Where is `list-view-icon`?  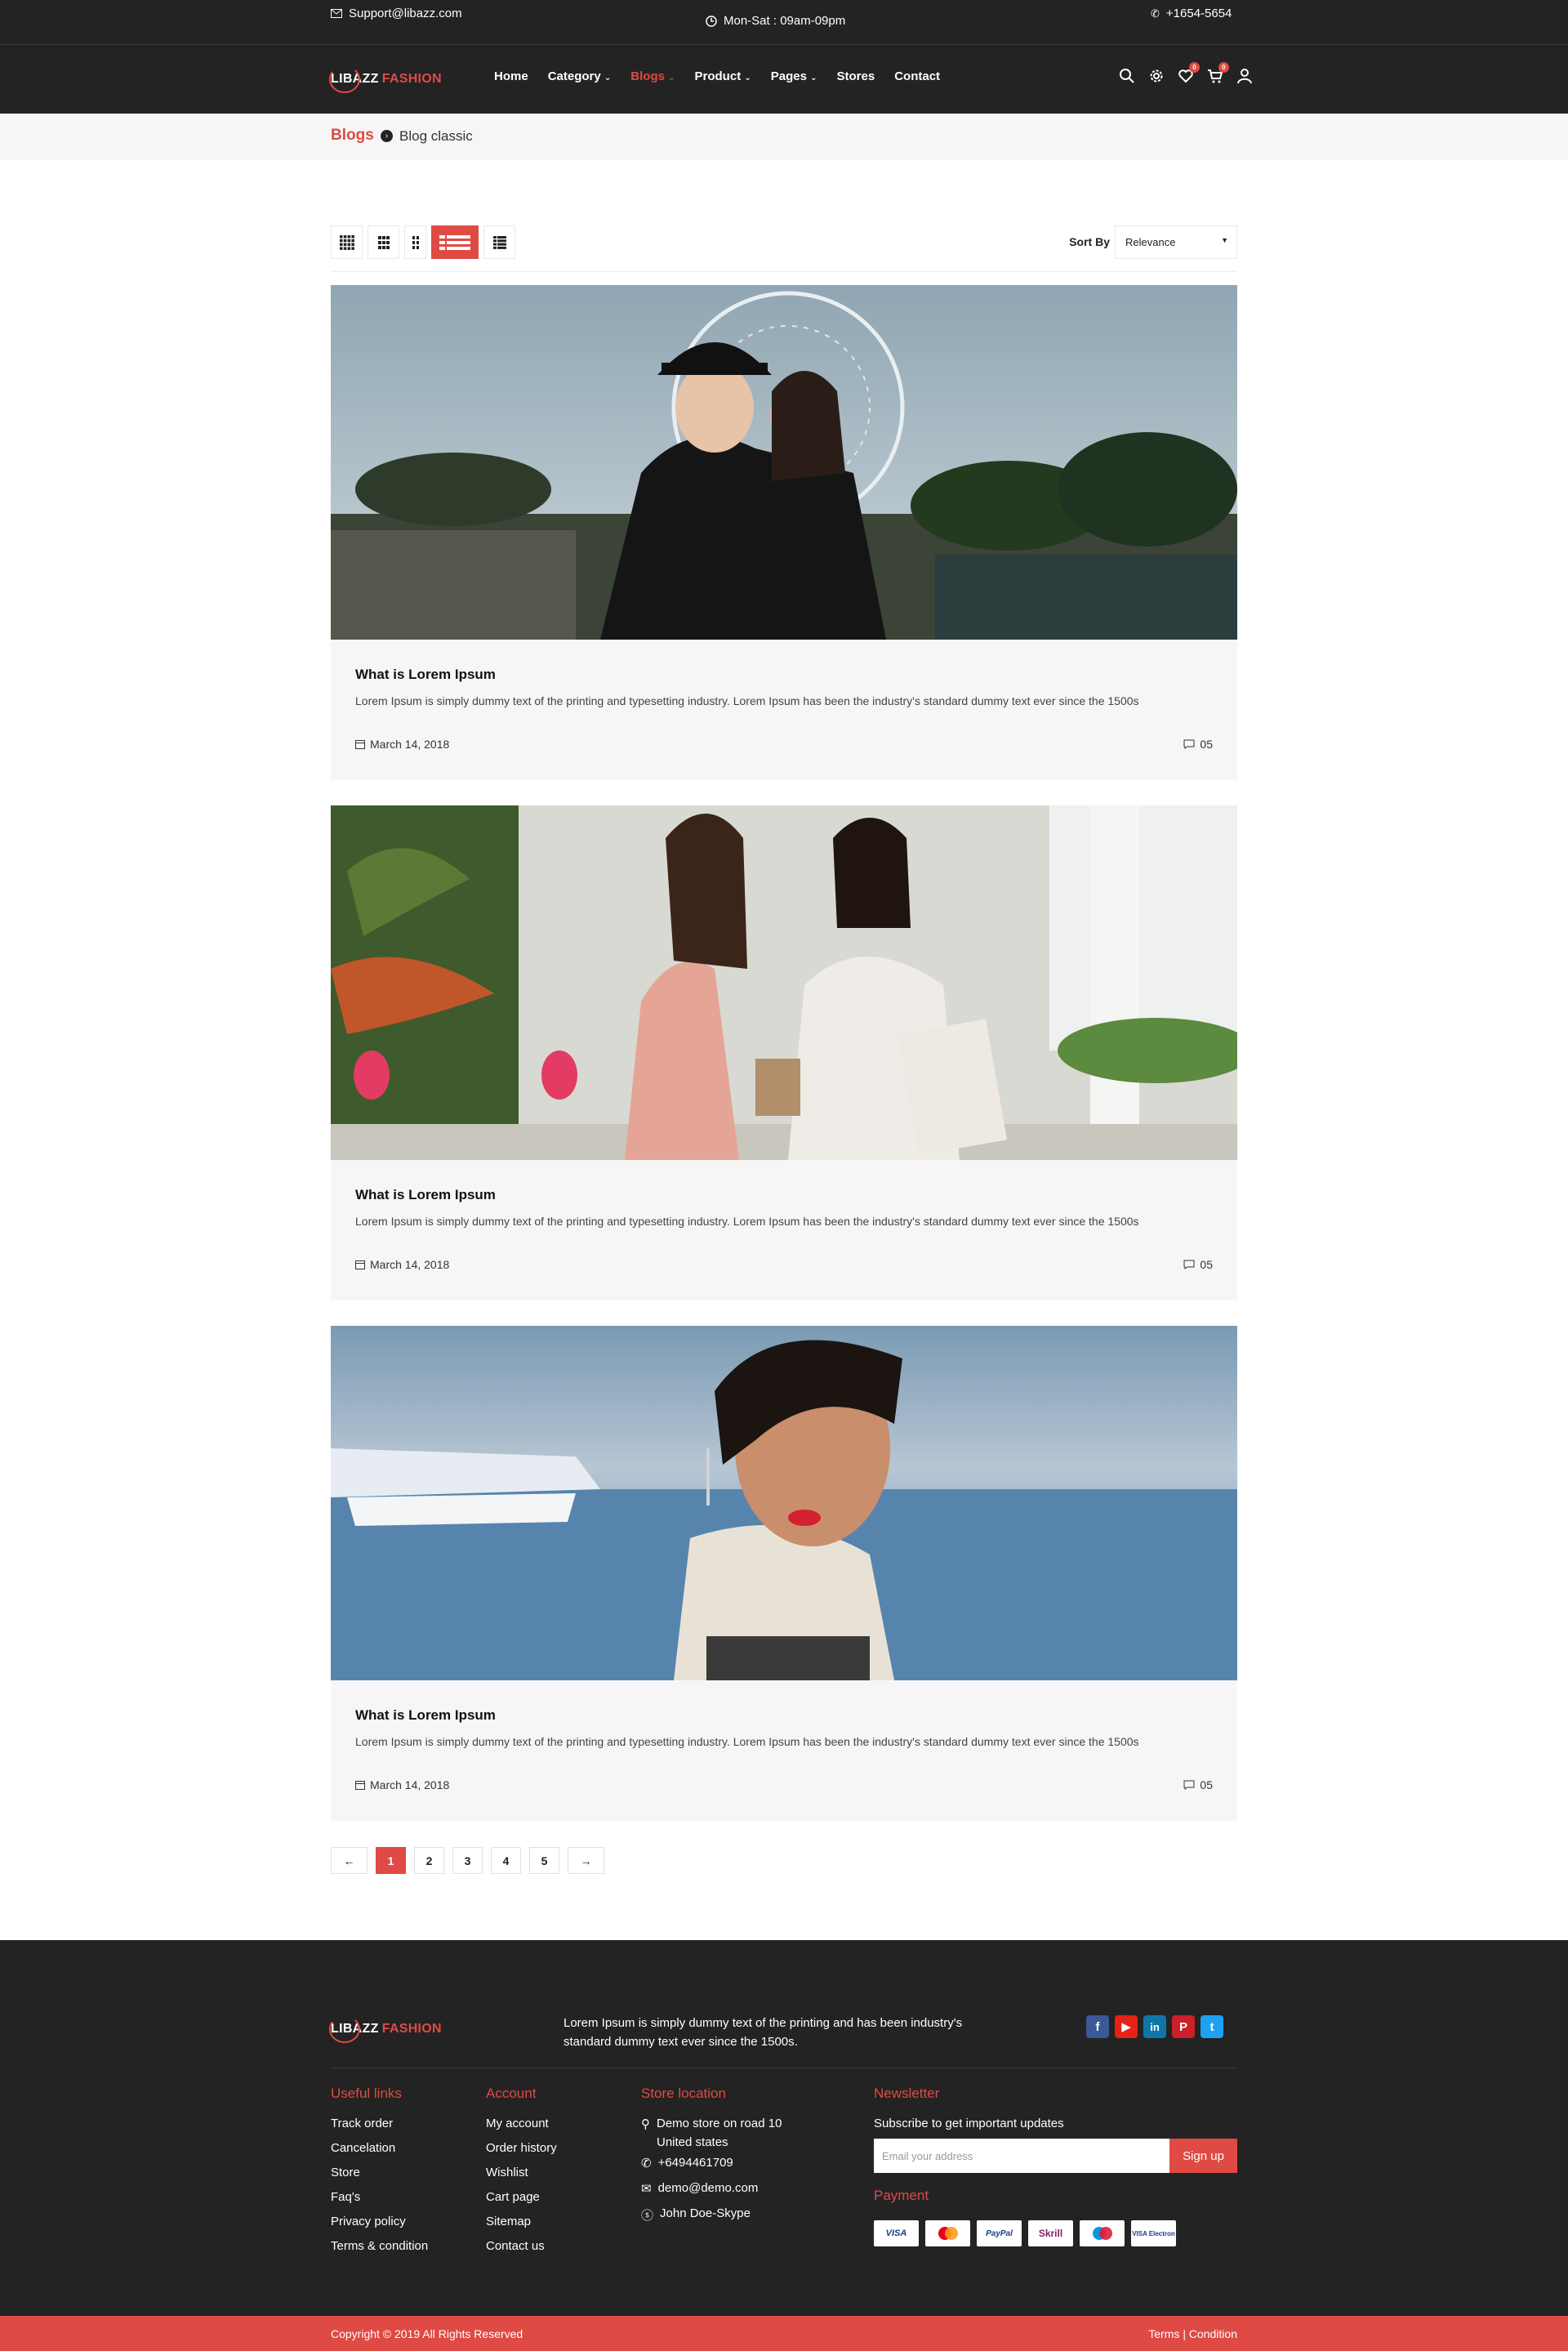
list-view-icon is located at coordinates (454, 242).